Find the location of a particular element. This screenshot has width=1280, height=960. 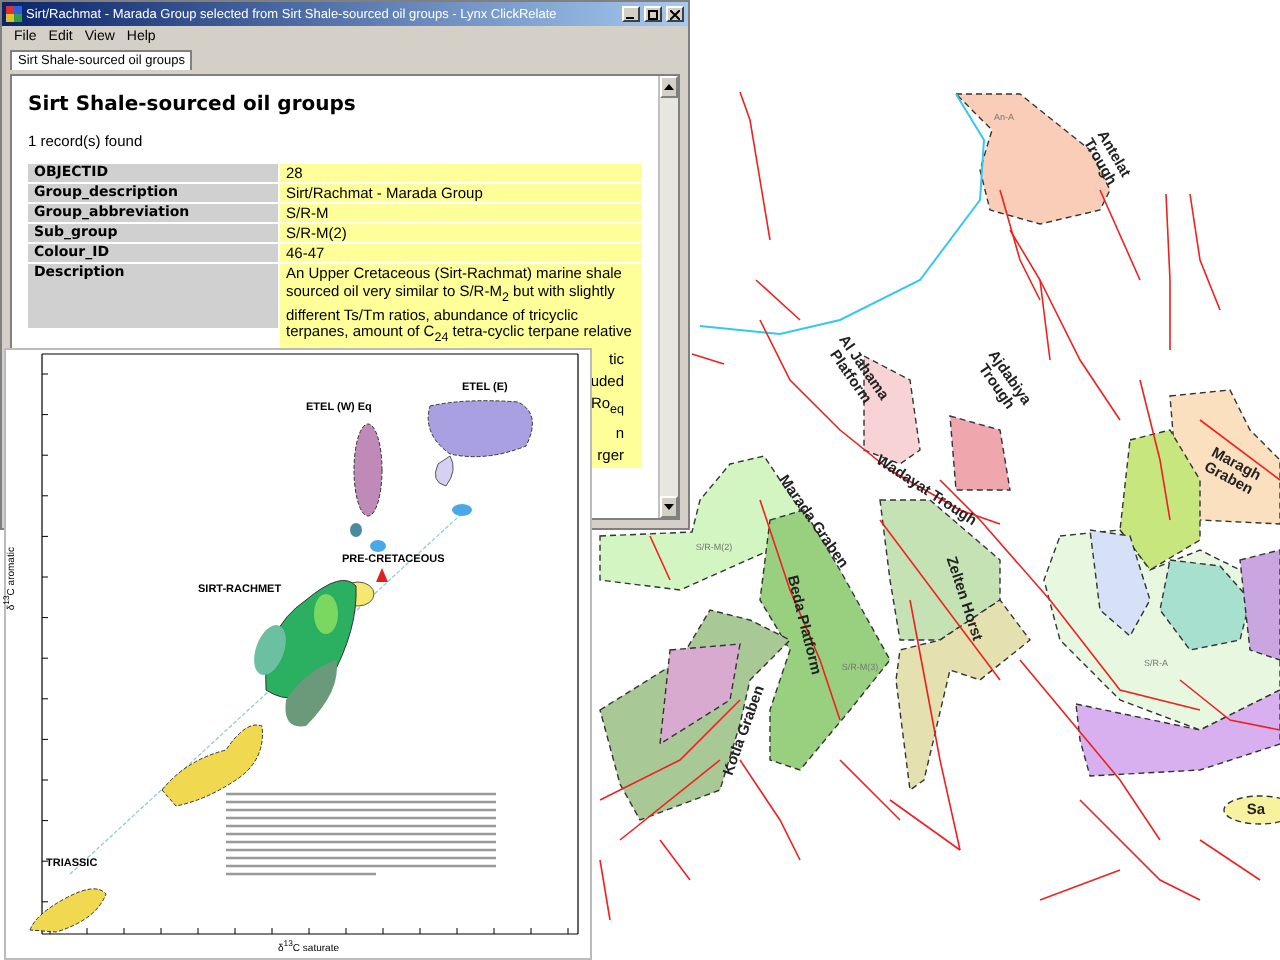

maximize-icon is located at coordinates (653, 14).